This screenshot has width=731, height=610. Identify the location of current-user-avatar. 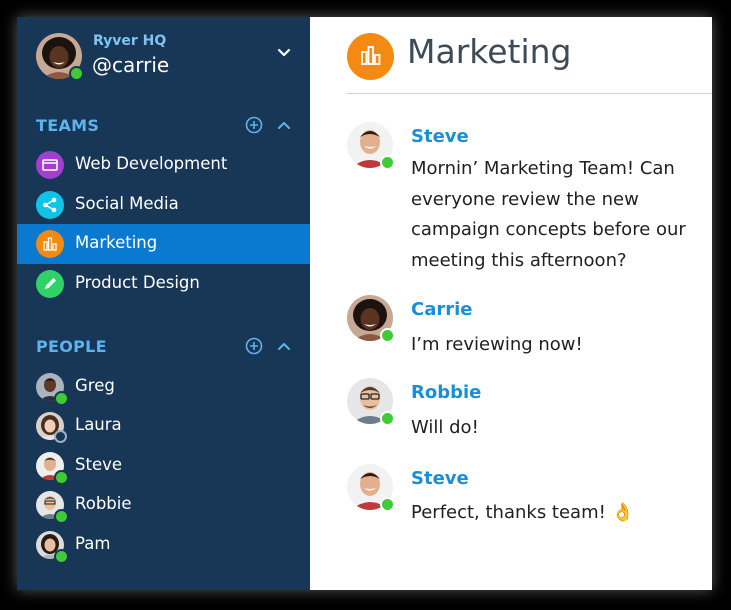
(60, 57).